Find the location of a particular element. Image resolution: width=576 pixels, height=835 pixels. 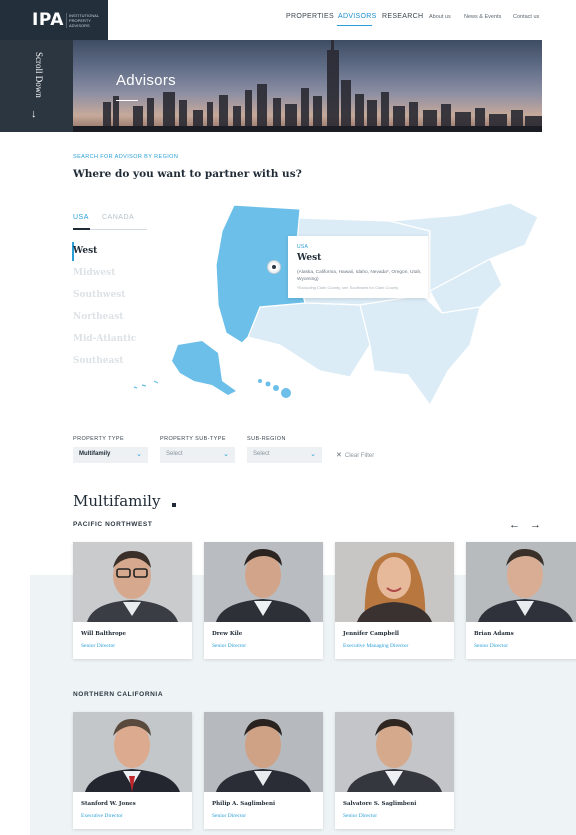

advisor-name: Philip A. Saglimbeni is located at coordinates (244, 804).